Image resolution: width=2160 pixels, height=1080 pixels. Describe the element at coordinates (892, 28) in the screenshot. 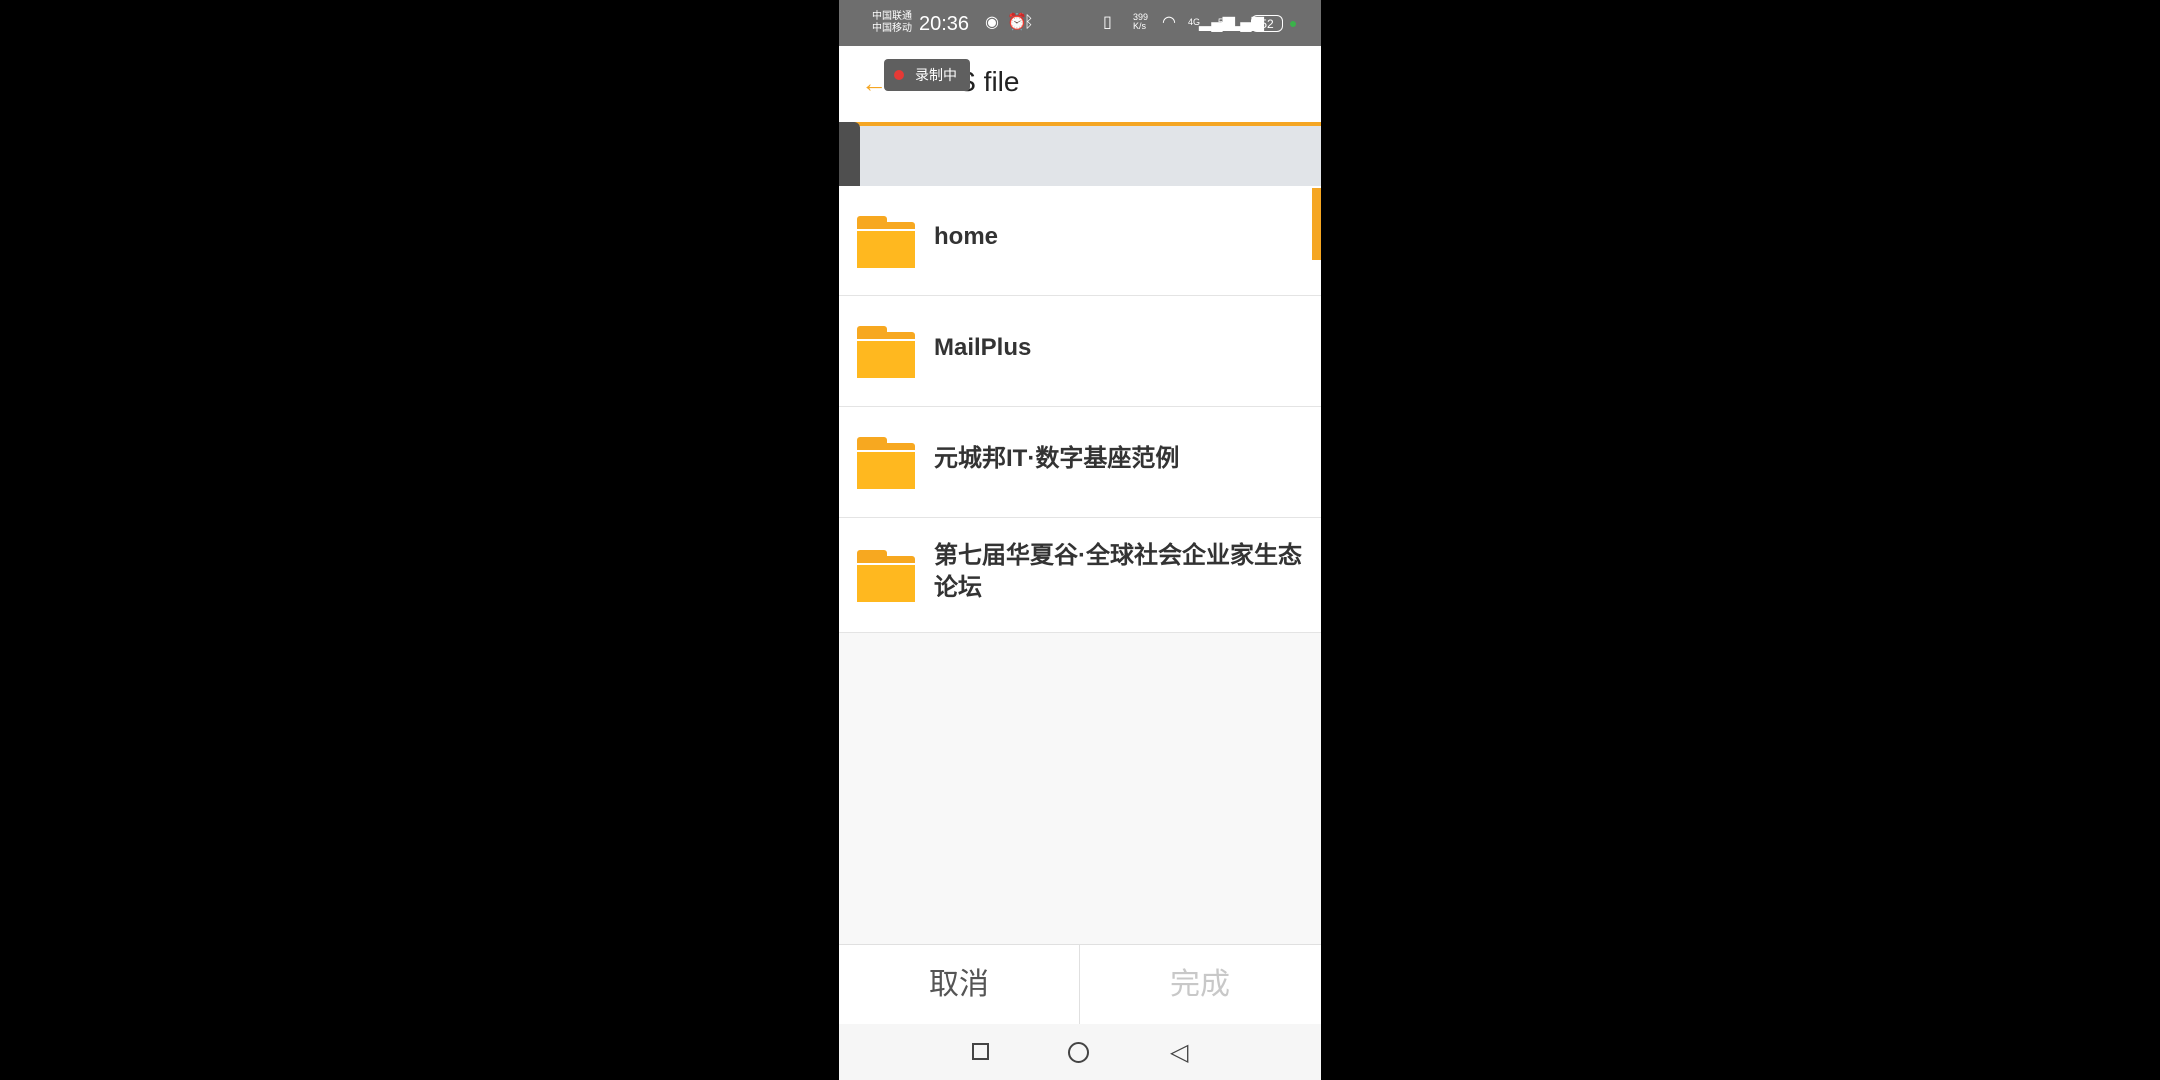

I see `carrier-2: 中国移动` at that location.